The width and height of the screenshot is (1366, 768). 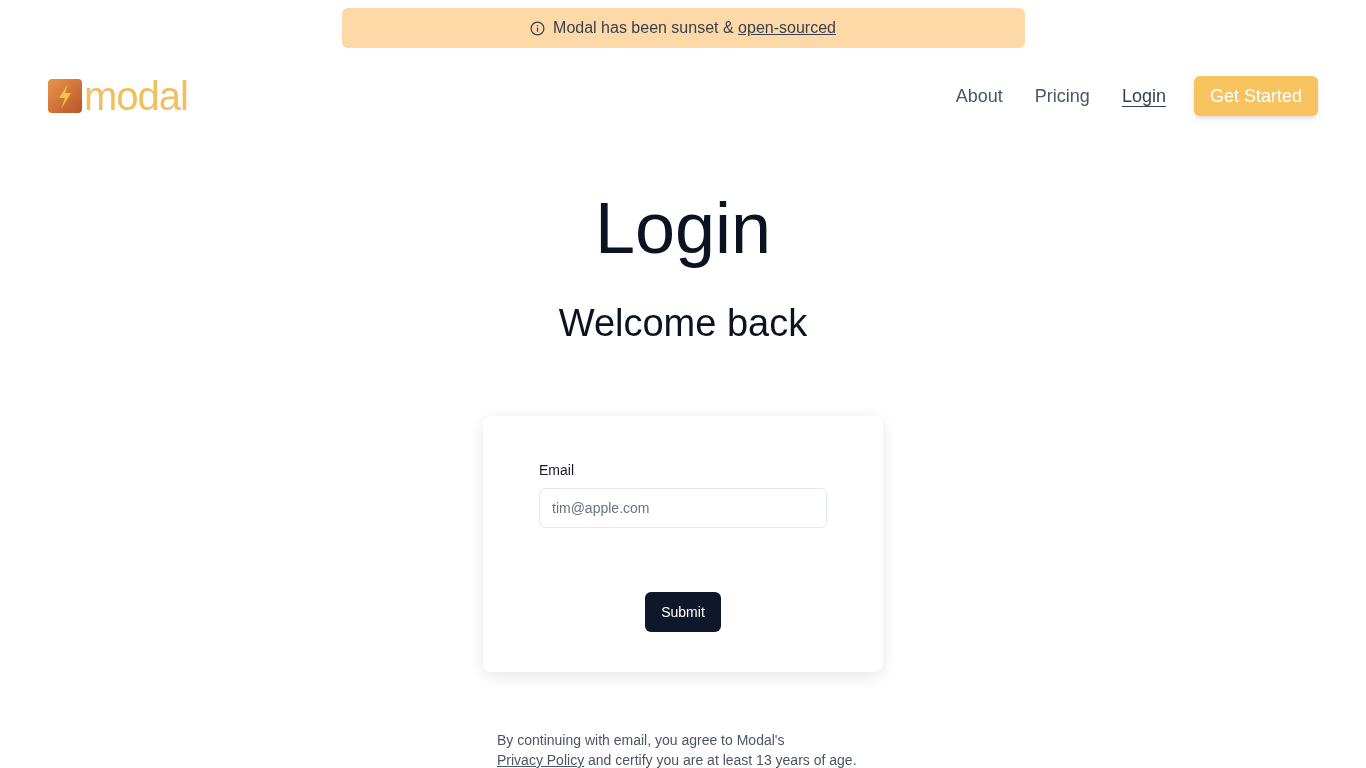 I want to click on open-sourced-link: open-sourced, so click(x=787, y=27).